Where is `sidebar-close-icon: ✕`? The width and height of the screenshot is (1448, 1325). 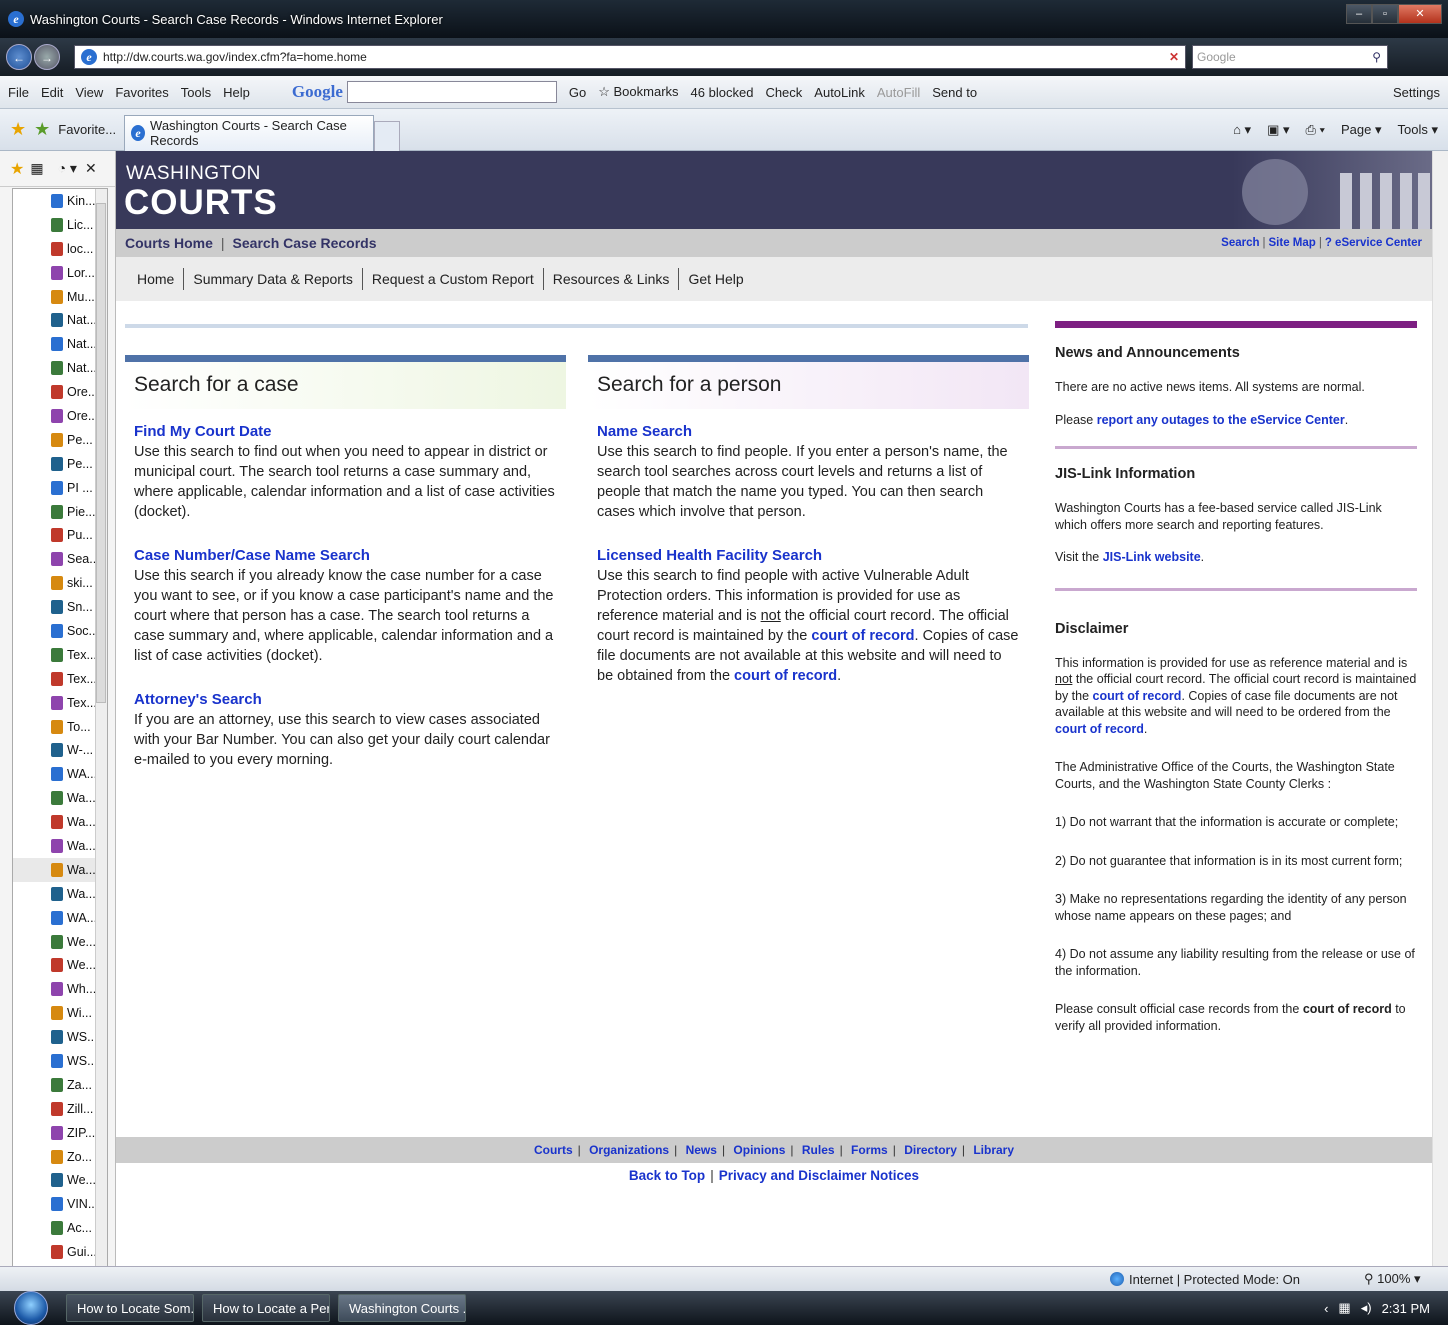
sidebar-close-icon: ✕ is located at coordinates (91, 168).